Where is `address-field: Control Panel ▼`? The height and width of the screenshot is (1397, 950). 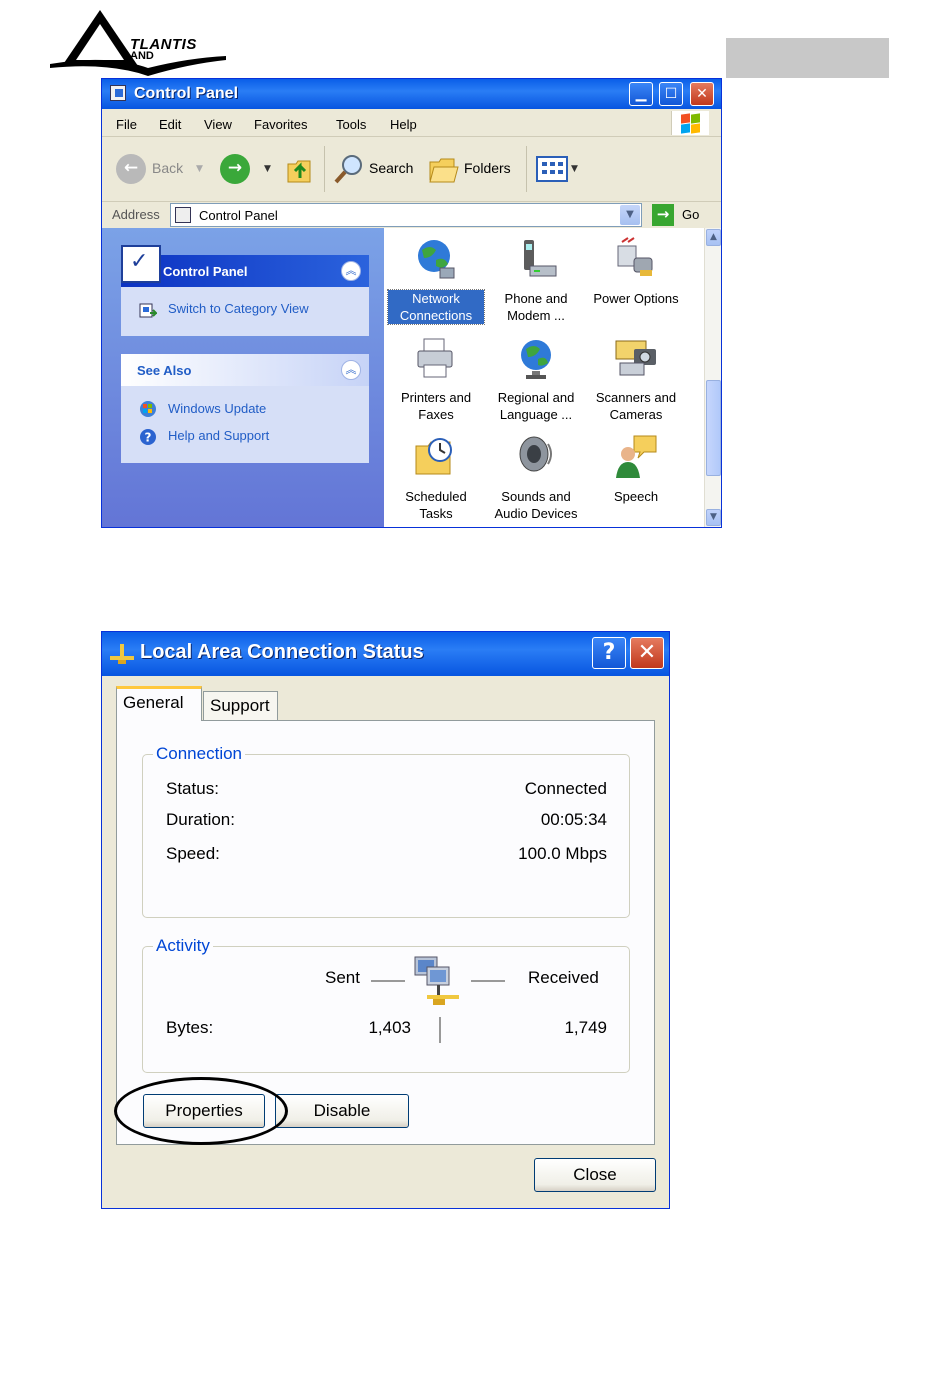
address-field: Control Panel ▼ is located at coordinates (406, 215).